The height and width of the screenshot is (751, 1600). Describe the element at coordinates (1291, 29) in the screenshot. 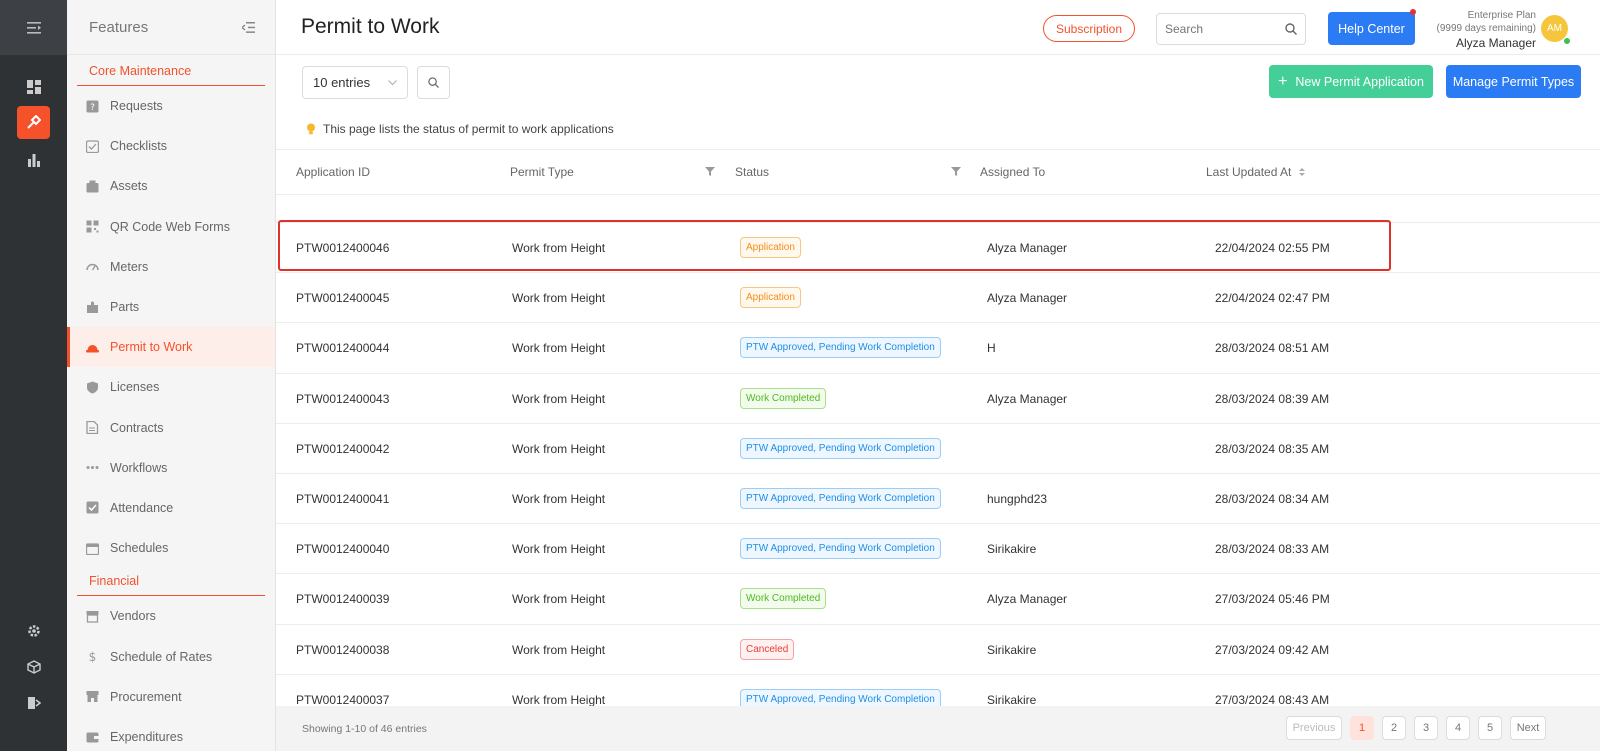

I see `search-icon` at that location.